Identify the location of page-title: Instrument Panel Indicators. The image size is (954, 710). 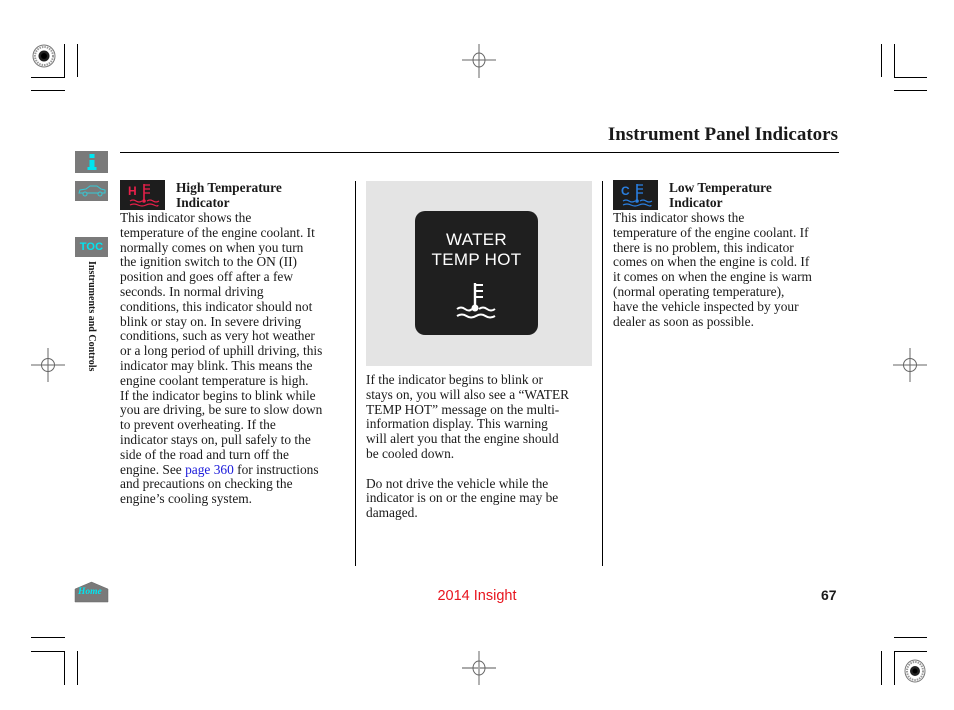
(722, 134).